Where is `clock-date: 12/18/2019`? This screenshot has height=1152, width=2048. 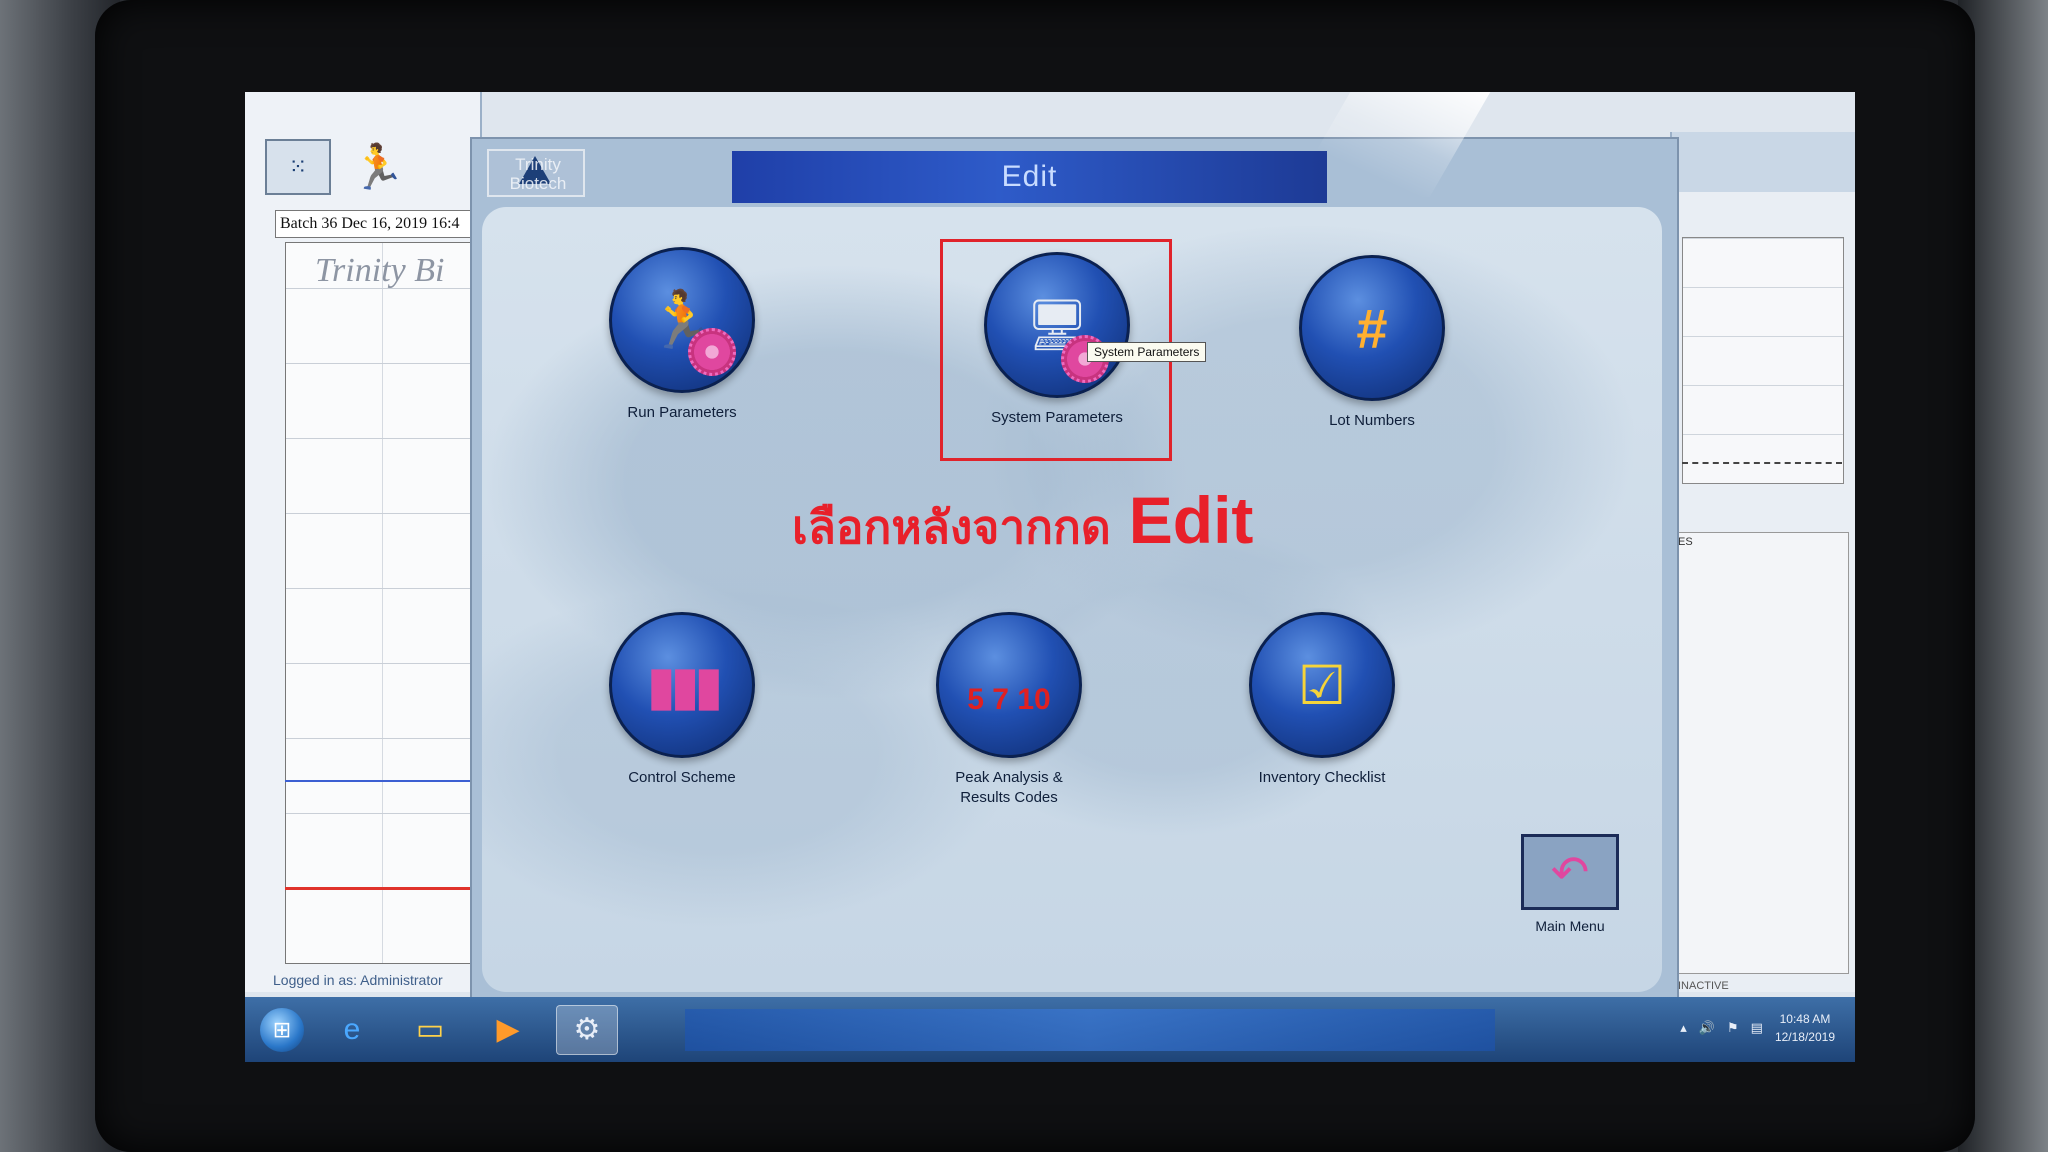
clock-date: 12/18/2019 is located at coordinates (1804, 1037).